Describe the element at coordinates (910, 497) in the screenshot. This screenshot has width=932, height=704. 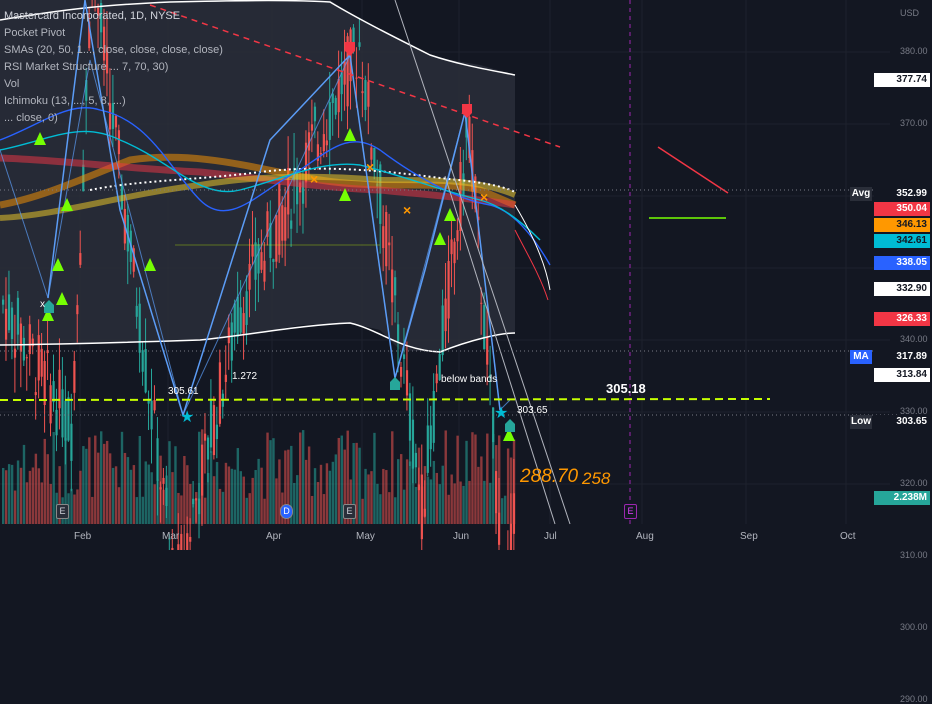
I see `price-tag-value: 2.238M` at that location.